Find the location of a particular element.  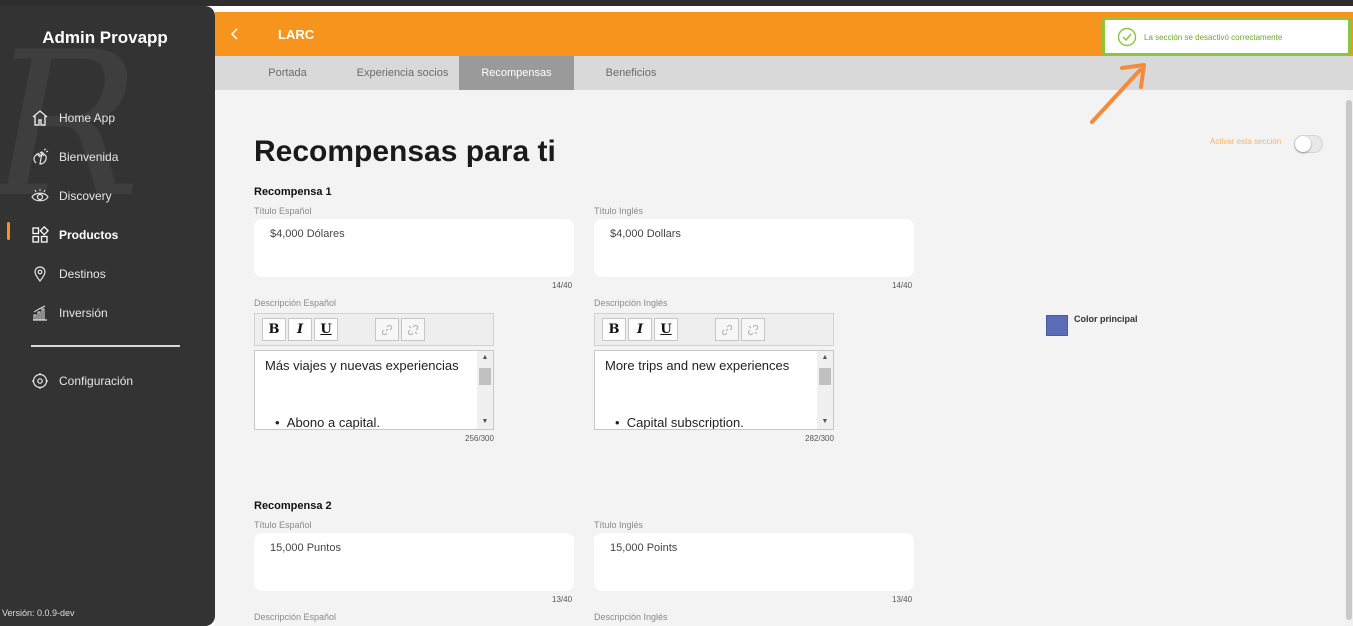

editor-bullet-text: Abono a capital. is located at coordinates (333, 422).